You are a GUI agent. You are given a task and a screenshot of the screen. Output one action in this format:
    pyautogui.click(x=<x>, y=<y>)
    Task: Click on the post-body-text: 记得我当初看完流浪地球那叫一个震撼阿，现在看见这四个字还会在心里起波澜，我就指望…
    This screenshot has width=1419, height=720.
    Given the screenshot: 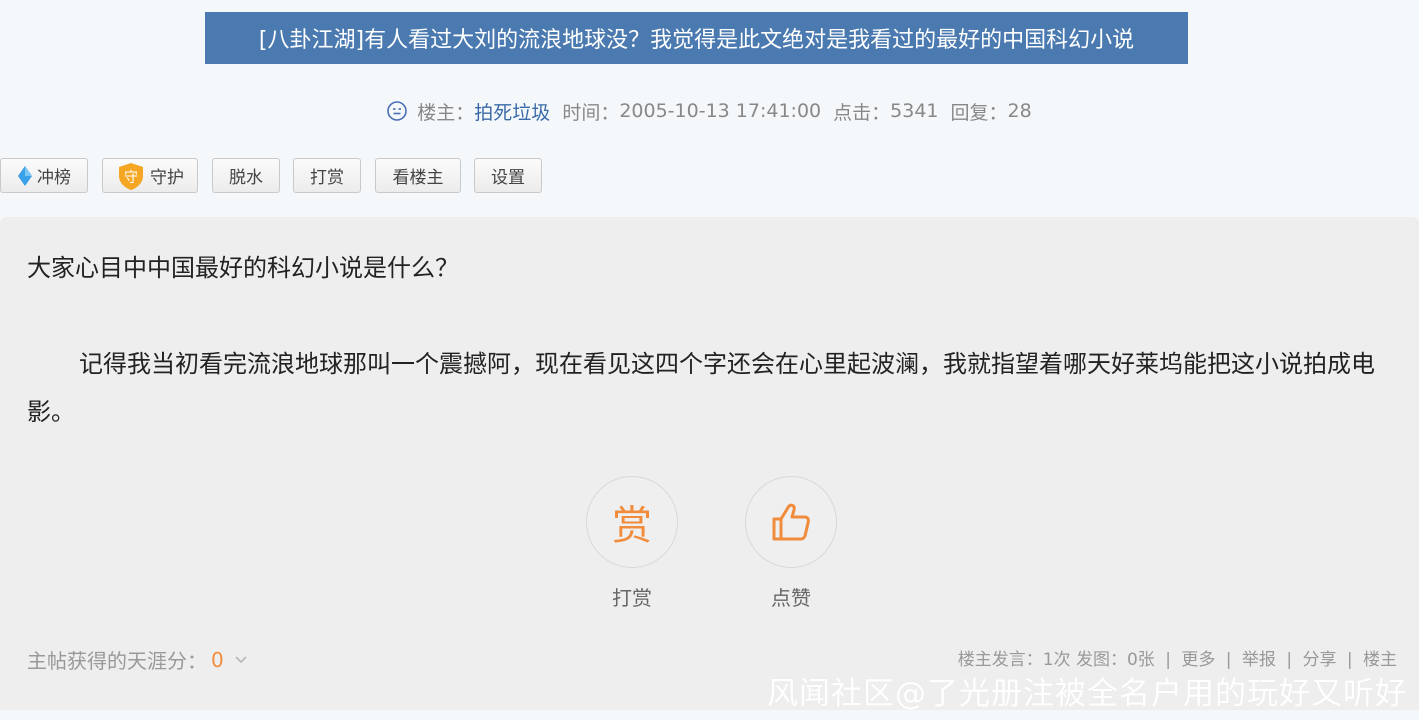 What is the action you would take?
    pyautogui.click(x=701, y=388)
    